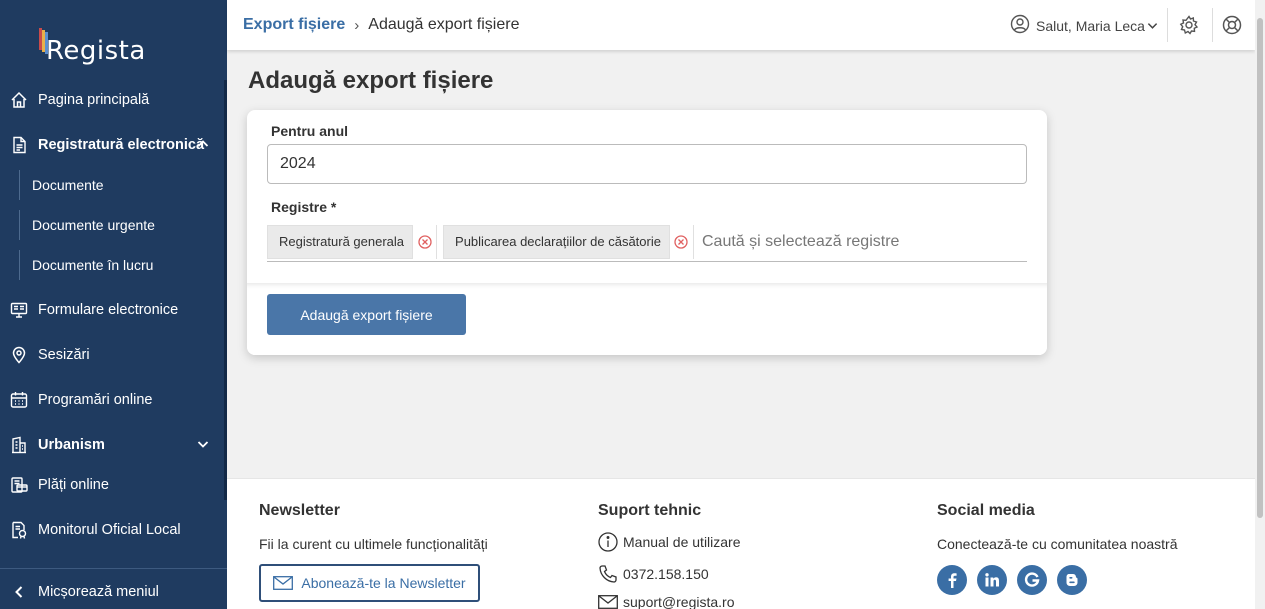  Describe the element at coordinates (109, 530) in the screenshot. I see `sidebar-item-label: Monitorul Oficial Local` at that location.